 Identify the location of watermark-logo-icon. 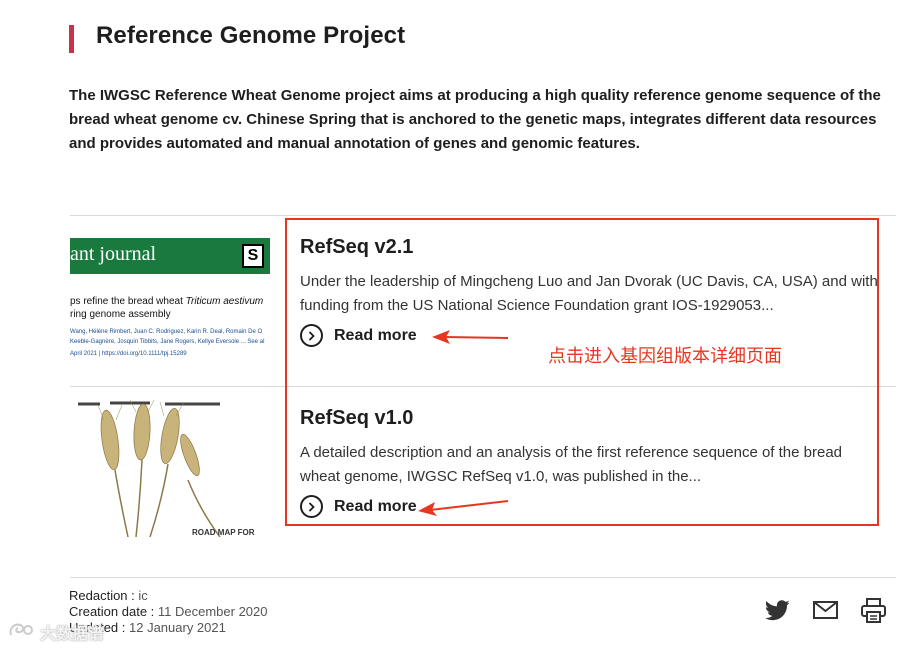
(22, 632).